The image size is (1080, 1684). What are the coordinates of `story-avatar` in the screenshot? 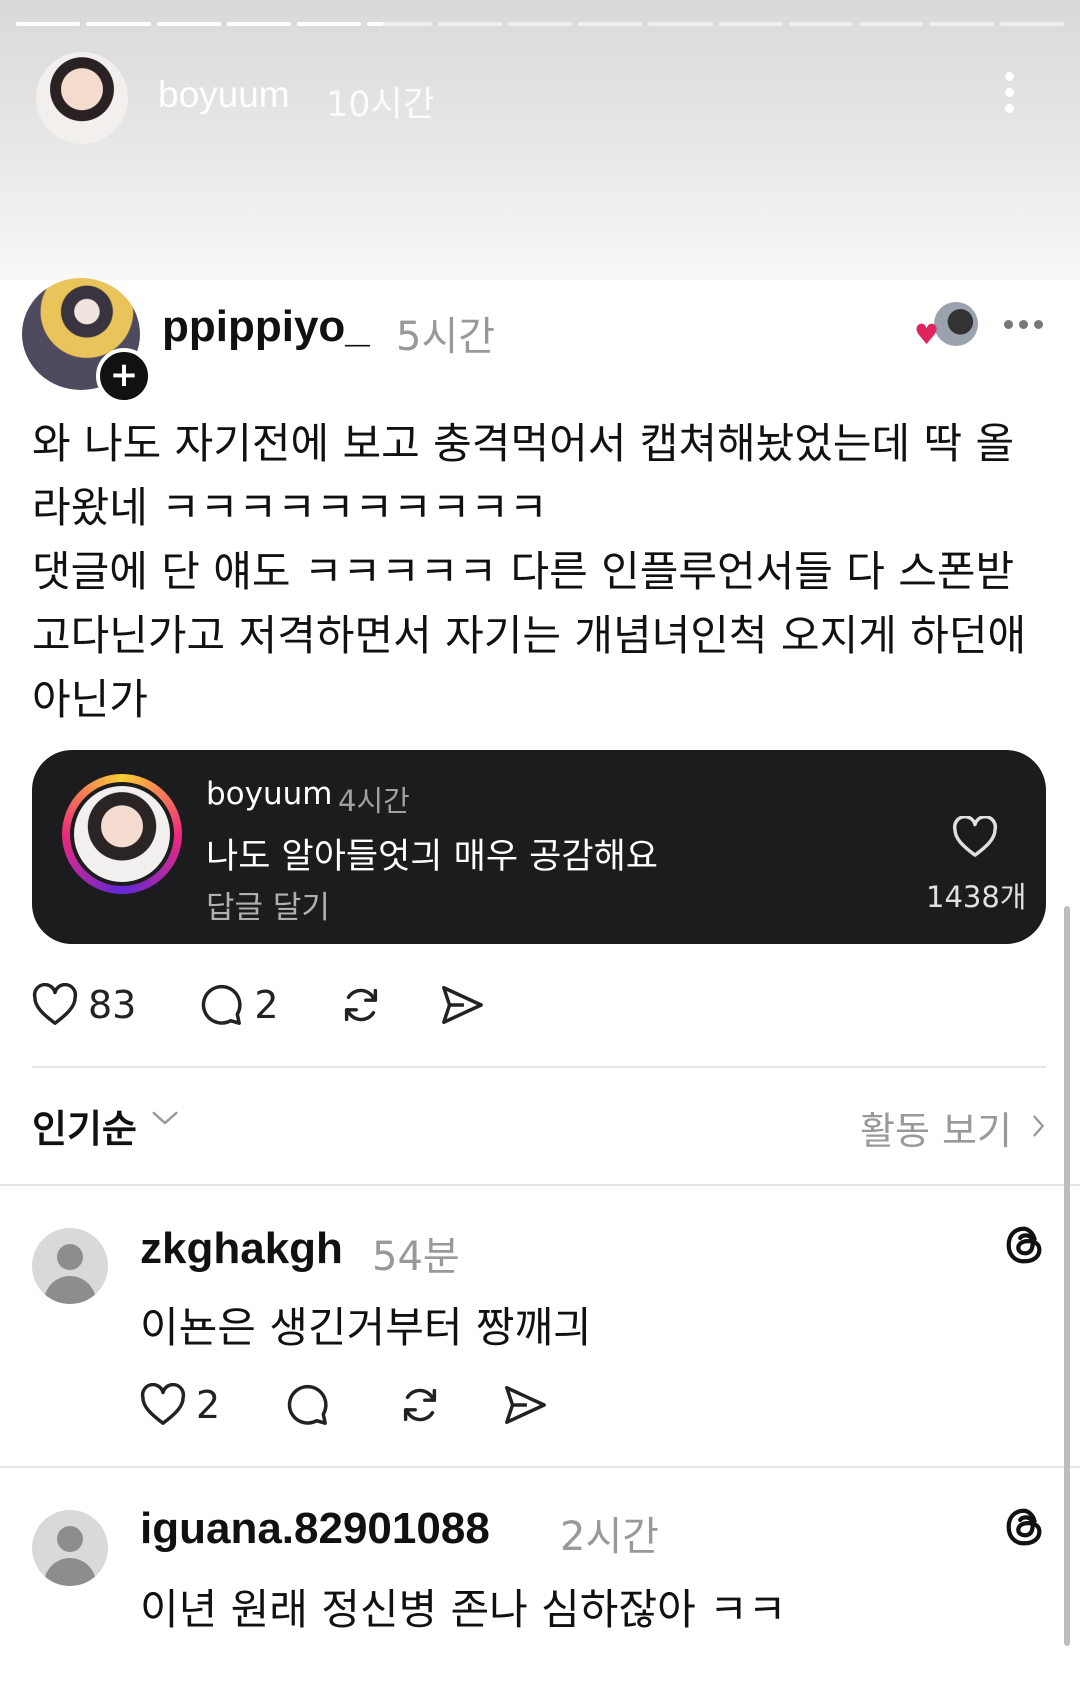 It's located at (82, 98).